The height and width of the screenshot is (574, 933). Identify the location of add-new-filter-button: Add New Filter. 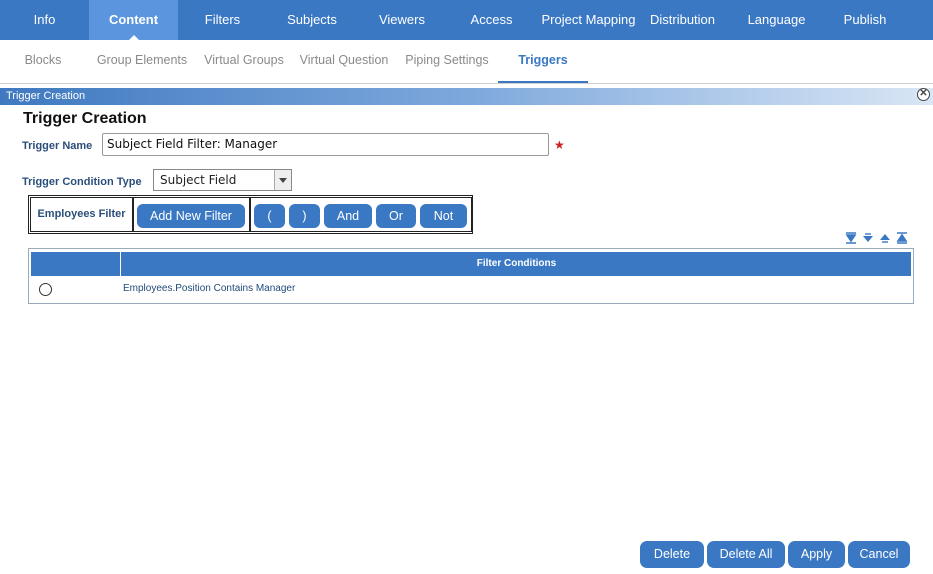
(191, 216).